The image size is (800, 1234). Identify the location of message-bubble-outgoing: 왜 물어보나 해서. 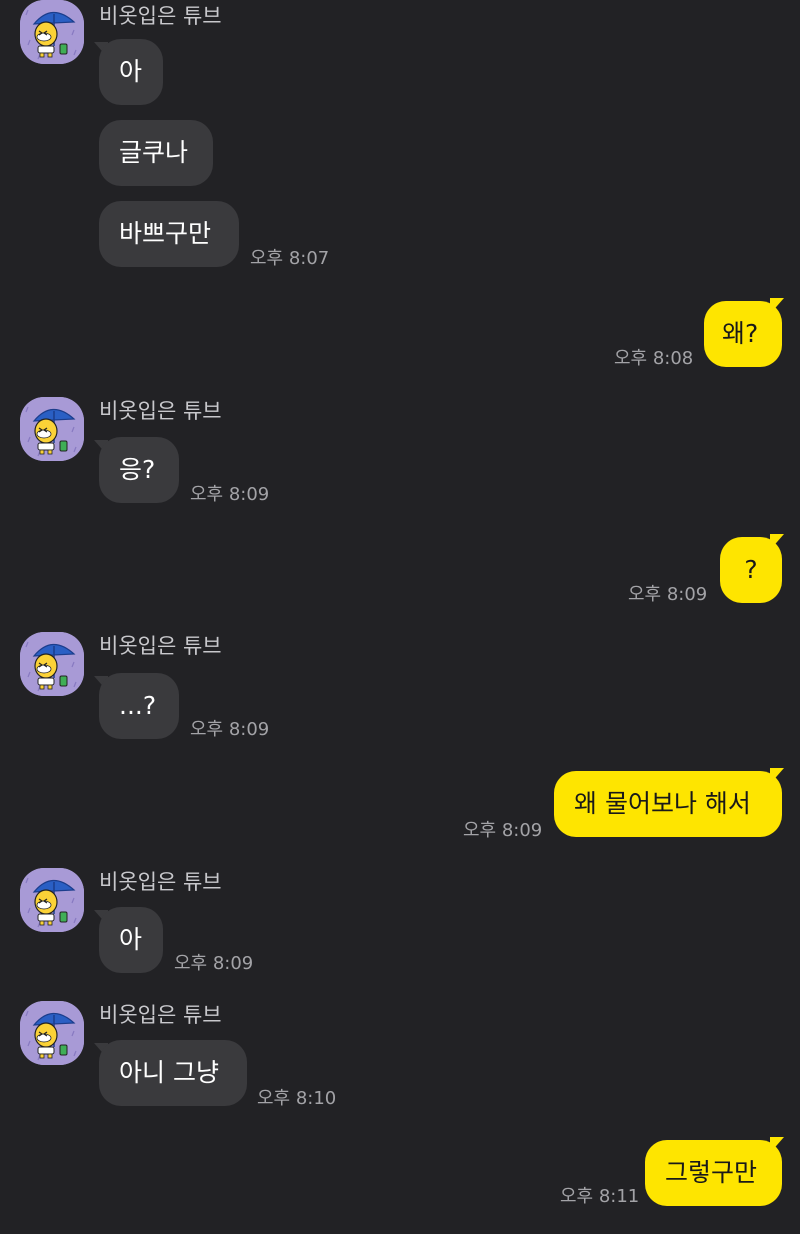
(668, 804).